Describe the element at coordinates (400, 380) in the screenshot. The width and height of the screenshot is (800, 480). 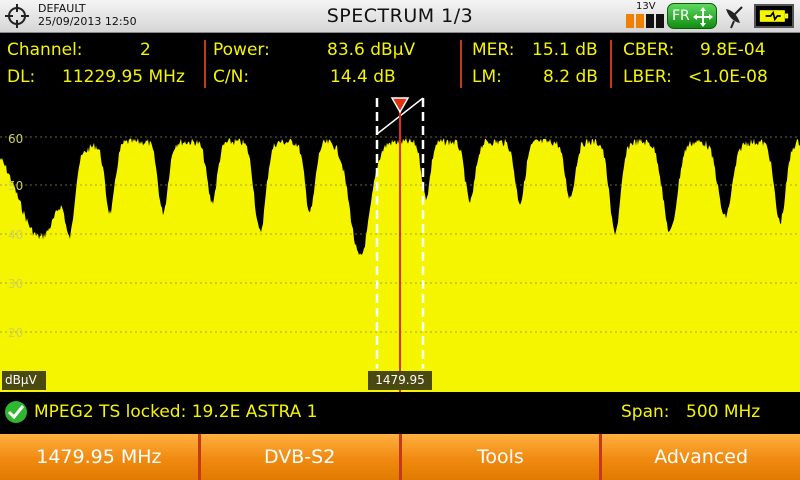
I see `marker-frequency-label: 1479.95` at that location.